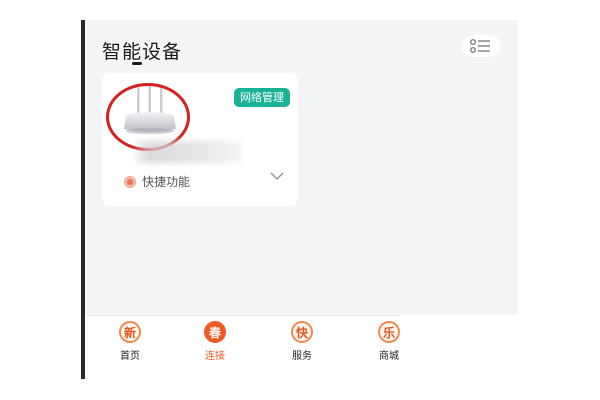  Describe the element at coordinates (302, 356) in the screenshot. I see `tab-service-label: 服务` at that location.